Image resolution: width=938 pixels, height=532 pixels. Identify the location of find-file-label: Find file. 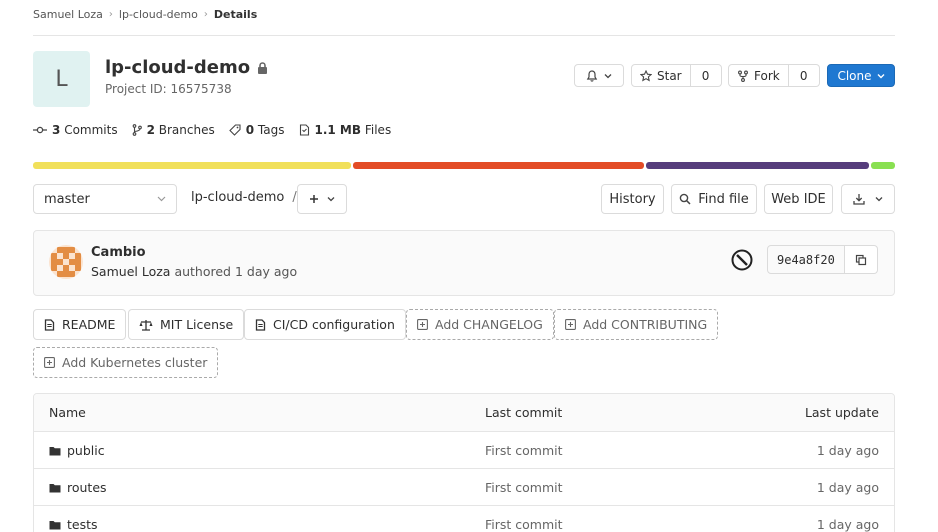
(723, 199).